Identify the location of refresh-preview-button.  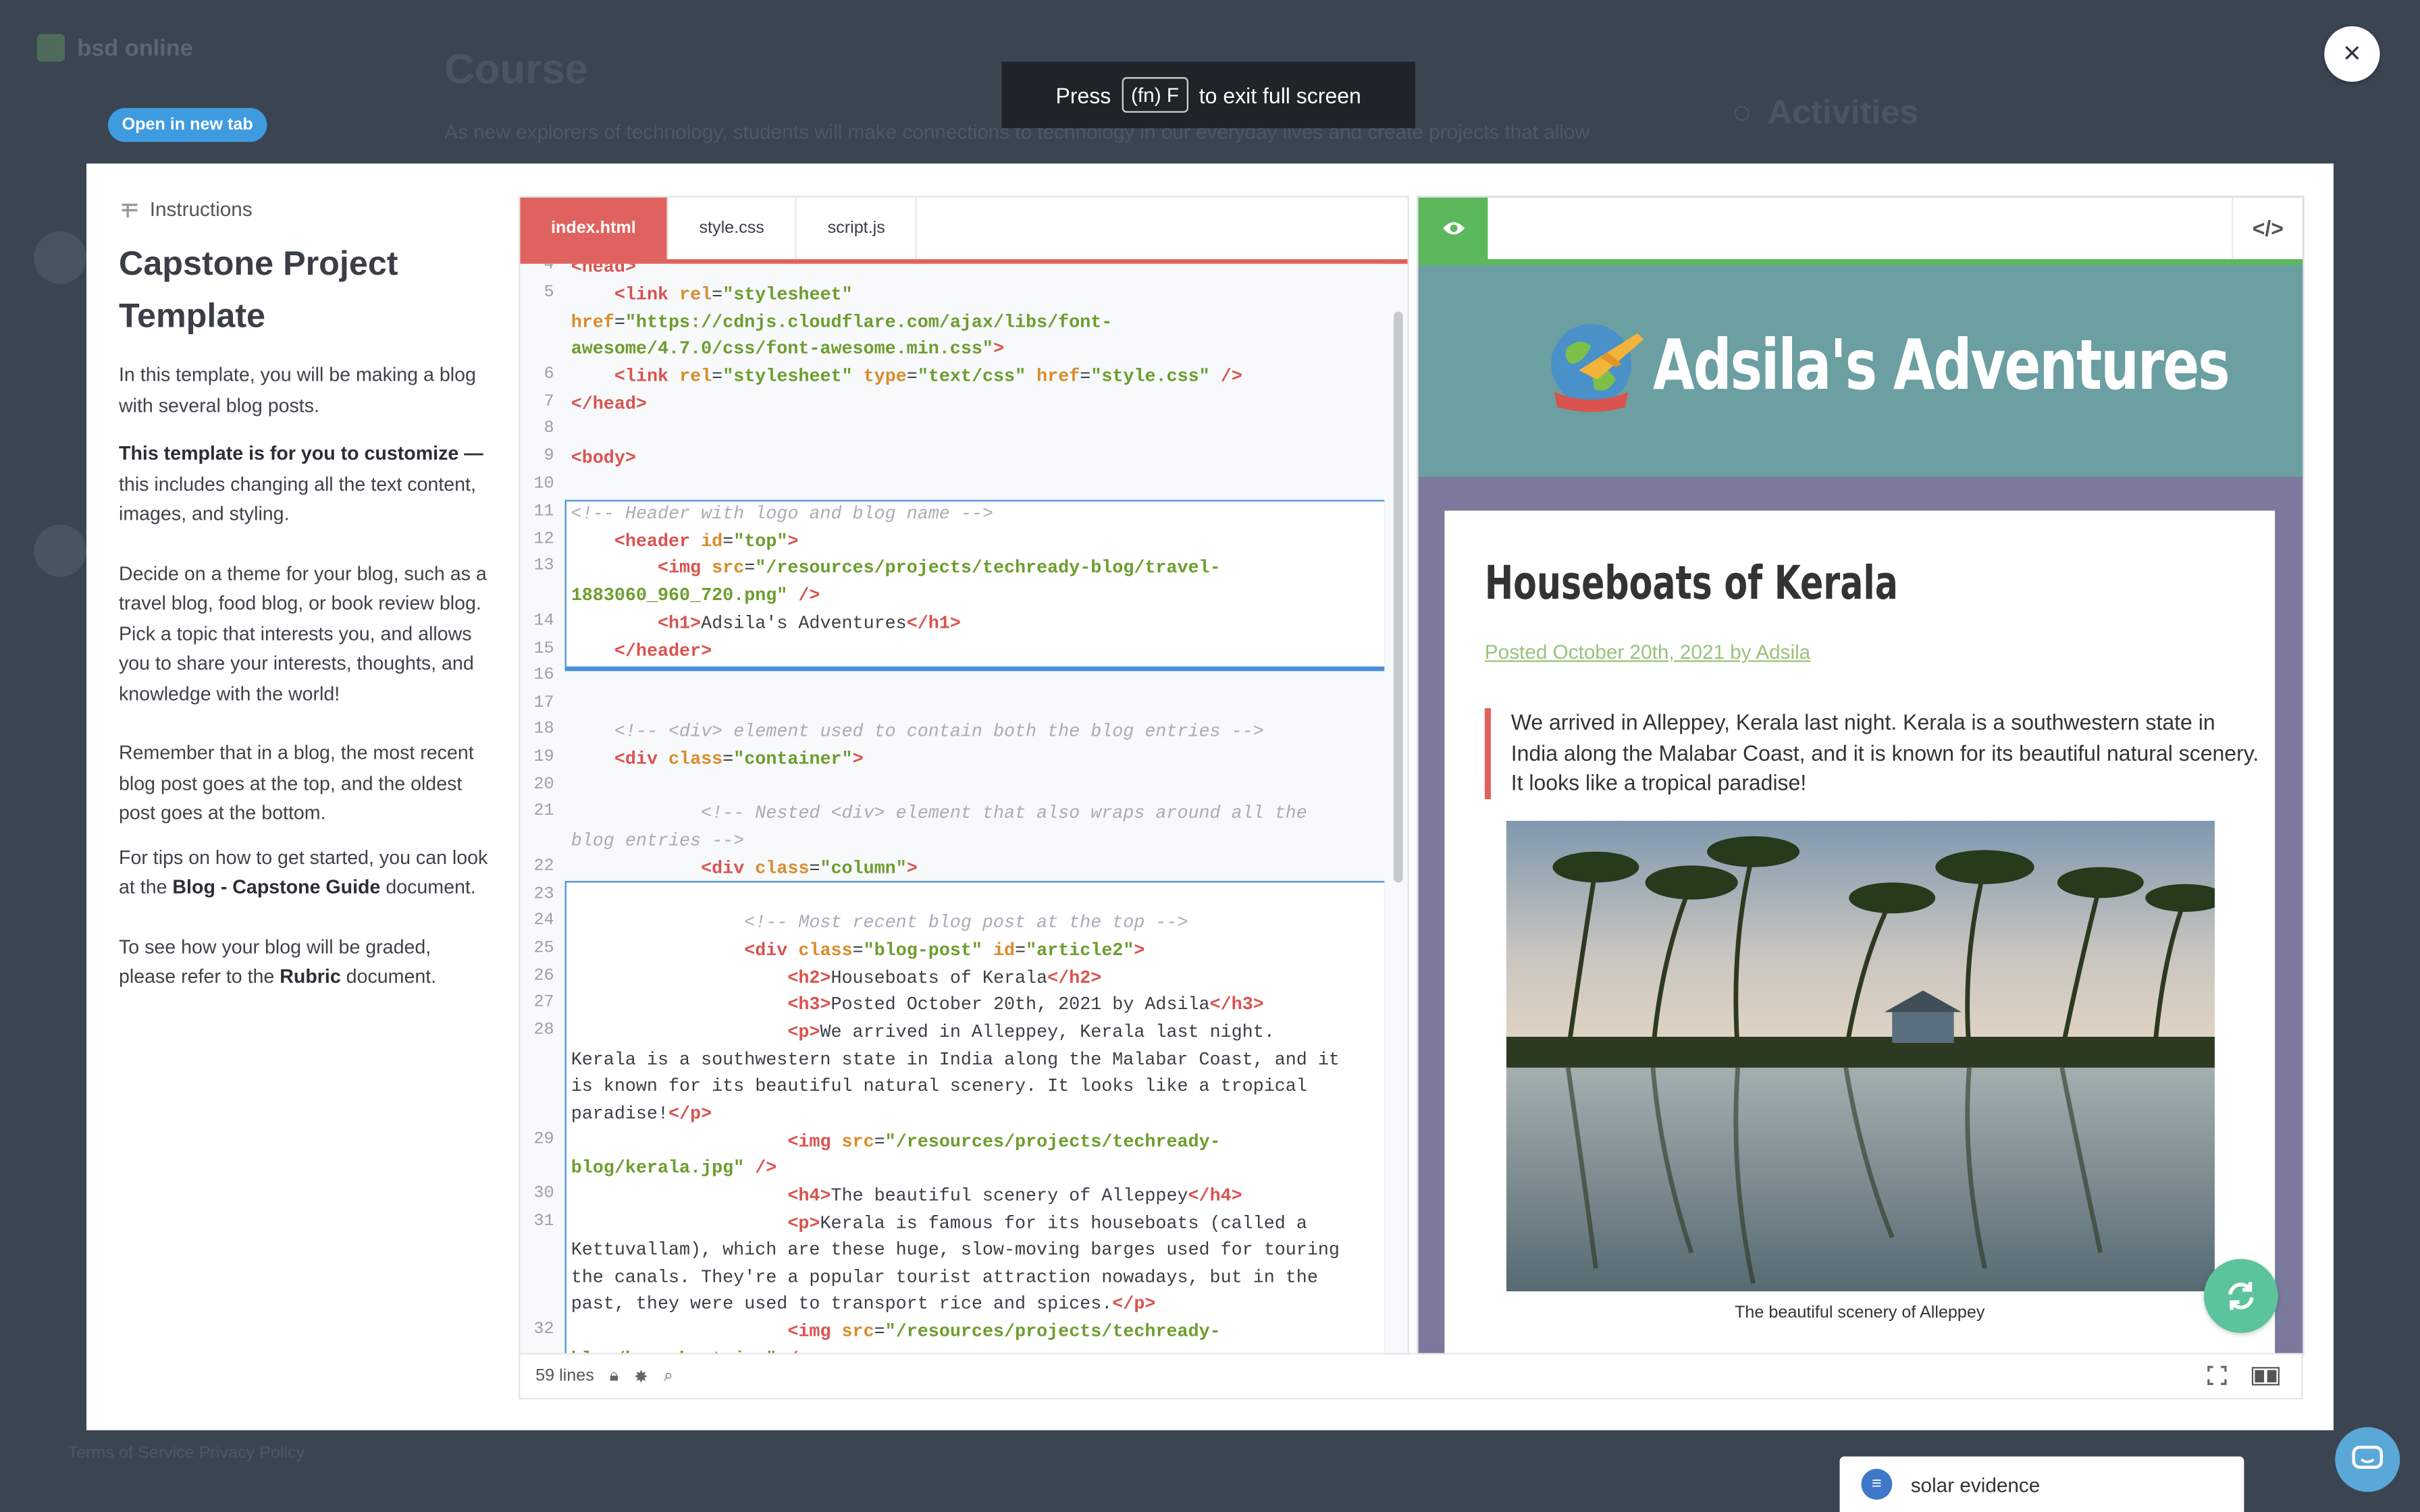
(2240, 1296).